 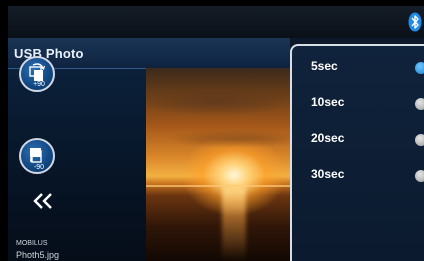 I want to click on photo-sun-reflection, so click(x=234, y=224).